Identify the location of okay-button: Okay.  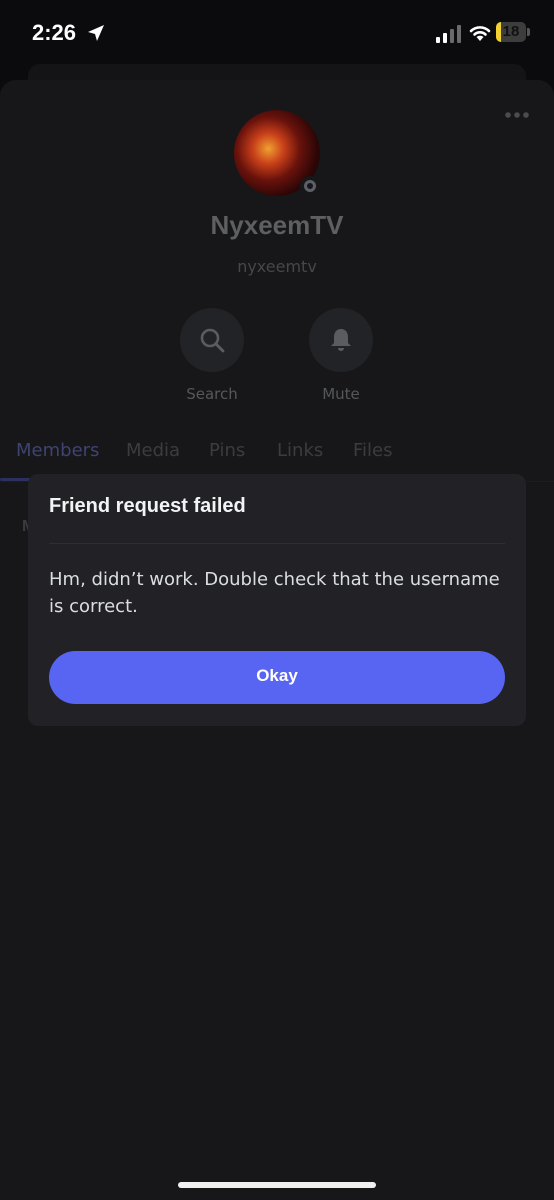
(277, 677).